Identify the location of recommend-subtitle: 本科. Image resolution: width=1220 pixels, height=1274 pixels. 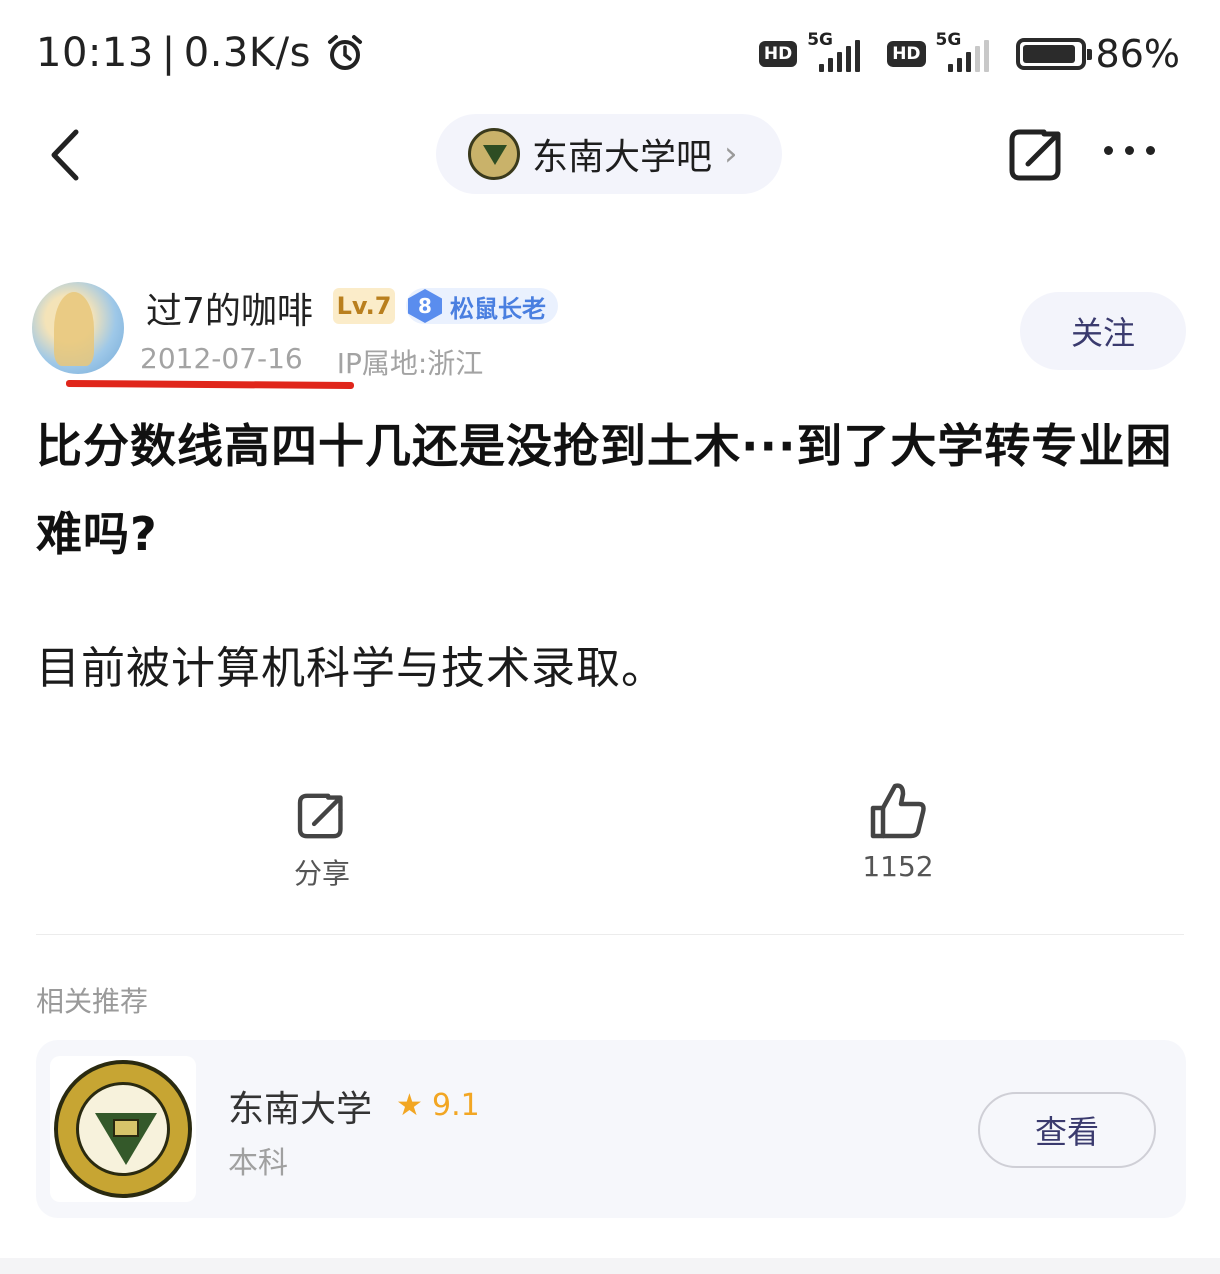
(258, 1163).